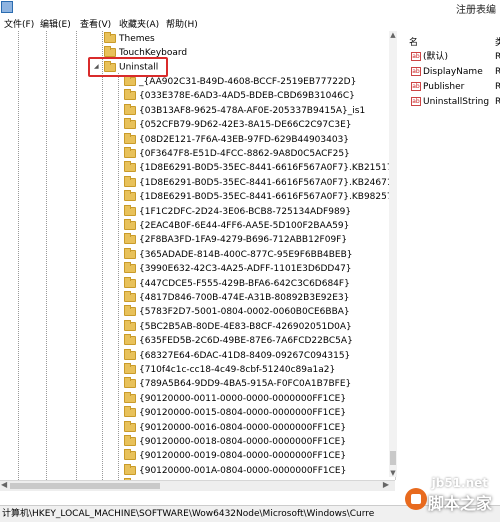 This screenshot has width=500, height=522. I want to click on site-logo-icon, so click(416, 499).